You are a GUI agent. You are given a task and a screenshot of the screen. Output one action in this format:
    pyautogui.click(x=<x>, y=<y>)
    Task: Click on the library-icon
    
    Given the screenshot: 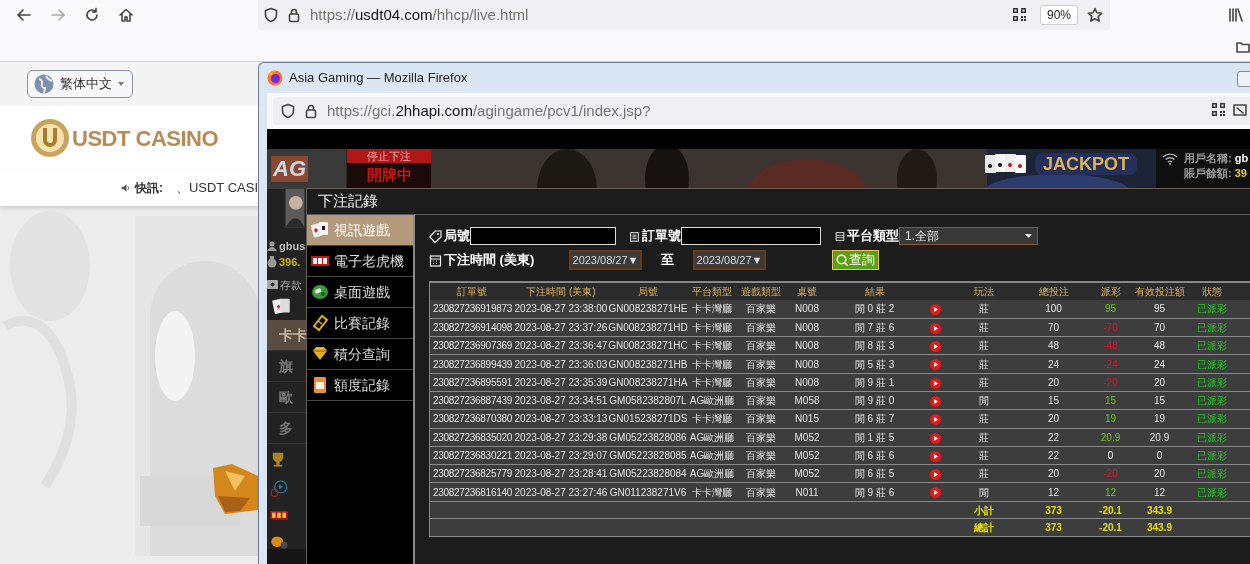 What is the action you would take?
    pyautogui.click(x=1236, y=15)
    